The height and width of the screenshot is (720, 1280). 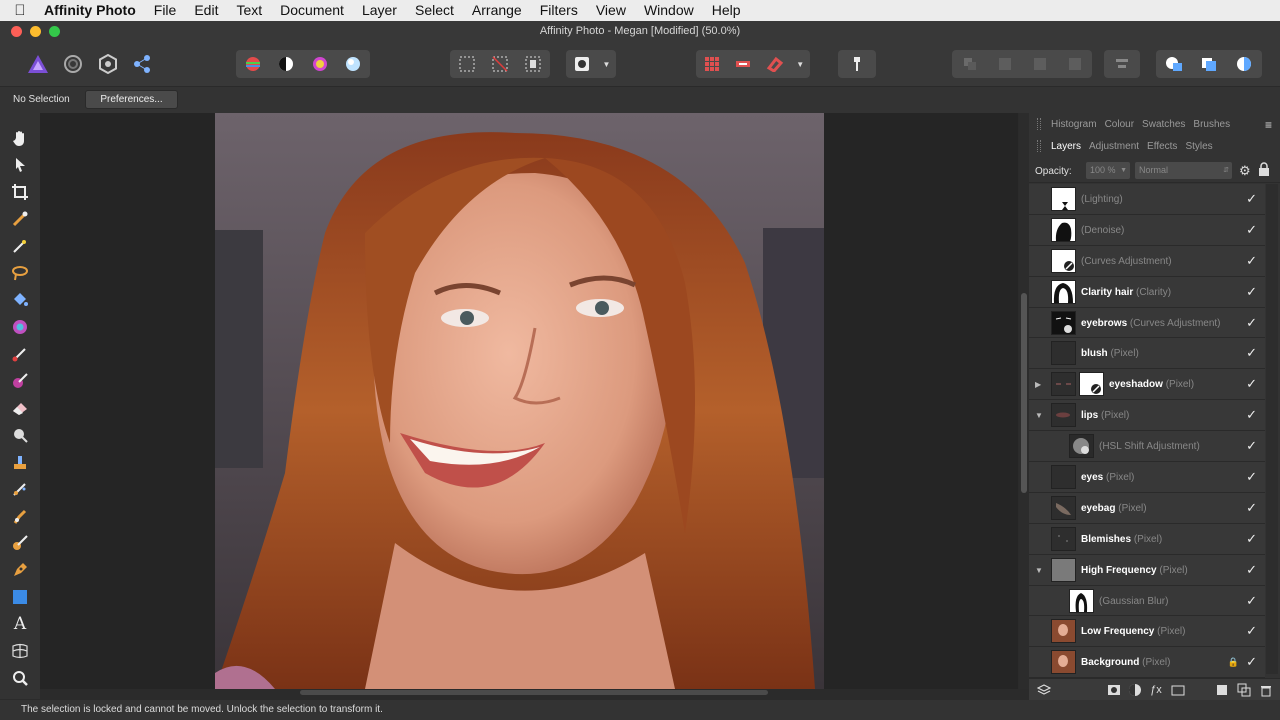 I want to click on menu-view: View, so click(x=611, y=10).